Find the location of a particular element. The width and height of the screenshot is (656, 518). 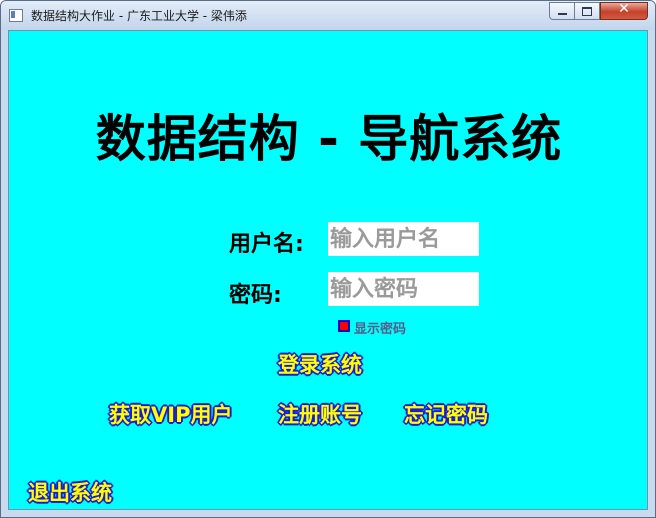

close-button: ✕ is located at coordinates (624, 10).